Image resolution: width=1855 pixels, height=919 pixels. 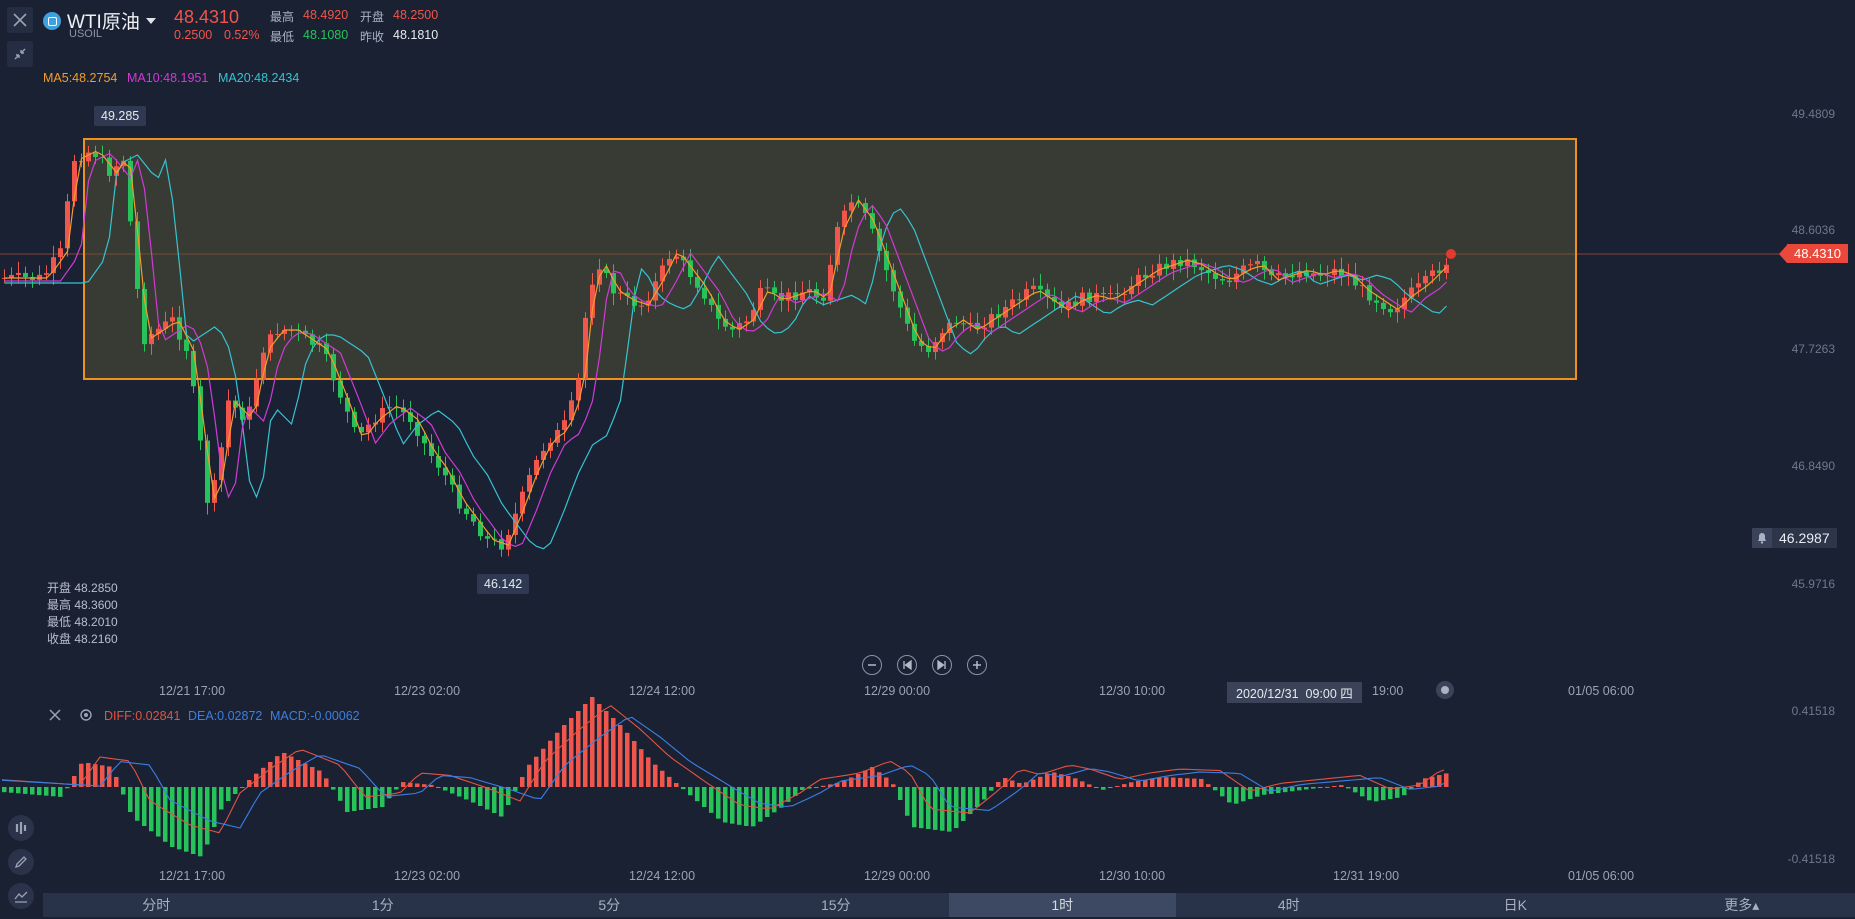 I want to click on timeframe-tab: 1分, so click(x=383, y=905).